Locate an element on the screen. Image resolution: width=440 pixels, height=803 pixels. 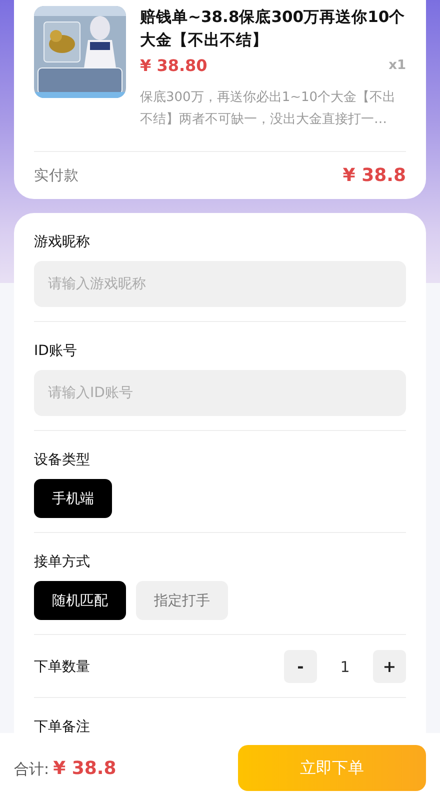
field-label: 下单备注 is located at coordinates (62, 725).